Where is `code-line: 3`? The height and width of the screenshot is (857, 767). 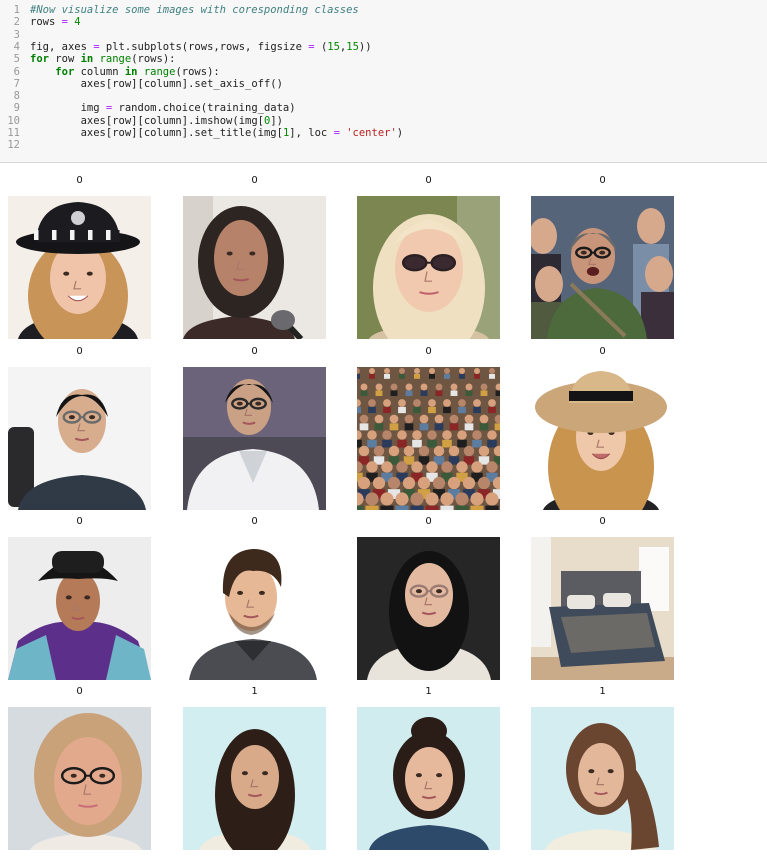
code-line: 3 is located at coordinates (383, 35).